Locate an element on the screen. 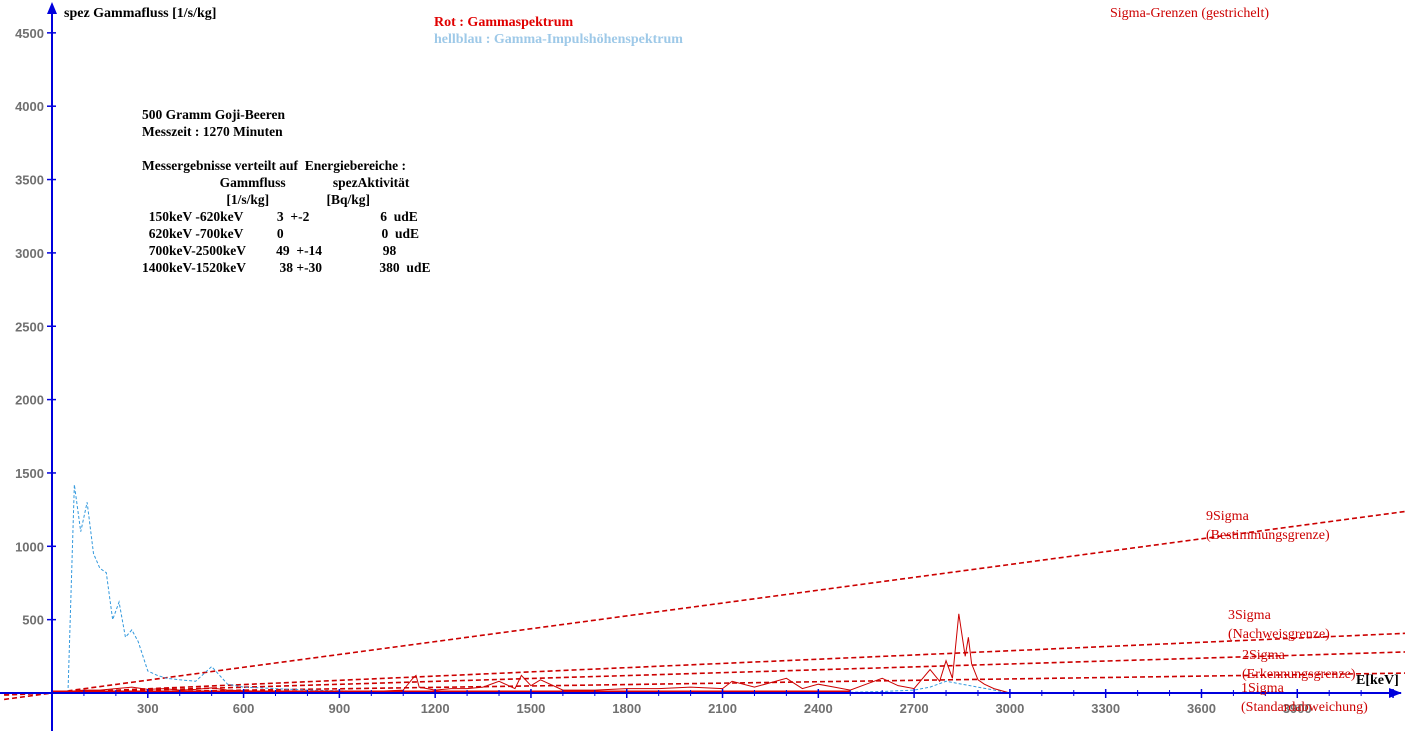 The width and height of the screenshot is (1405, 731). sigma-label-desc: (Bestimmungsgrenze) is located at coordinates (1268, 535).